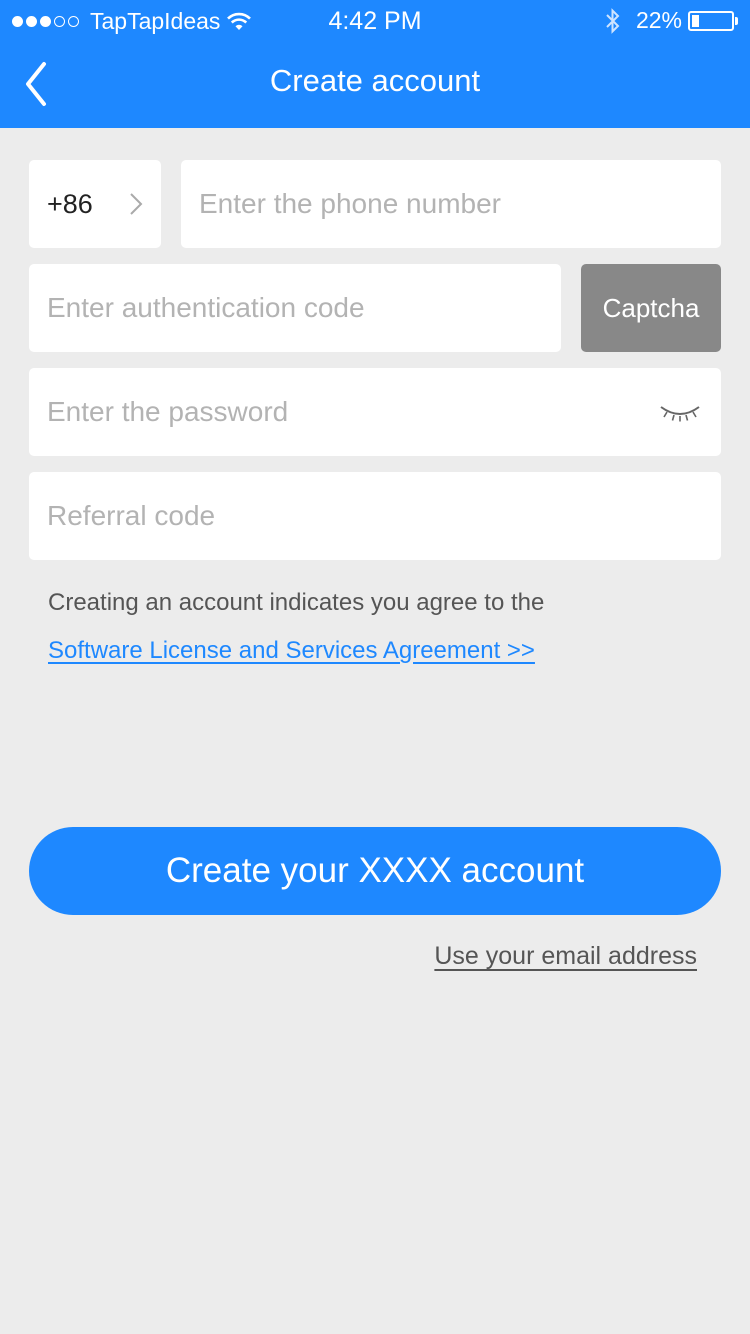 The width and height of the screenshot is (750, 1334). What do you see at coordinates (736, 20) in the screenshot?
I see `battery-cap` at bounding box center [736, 20].